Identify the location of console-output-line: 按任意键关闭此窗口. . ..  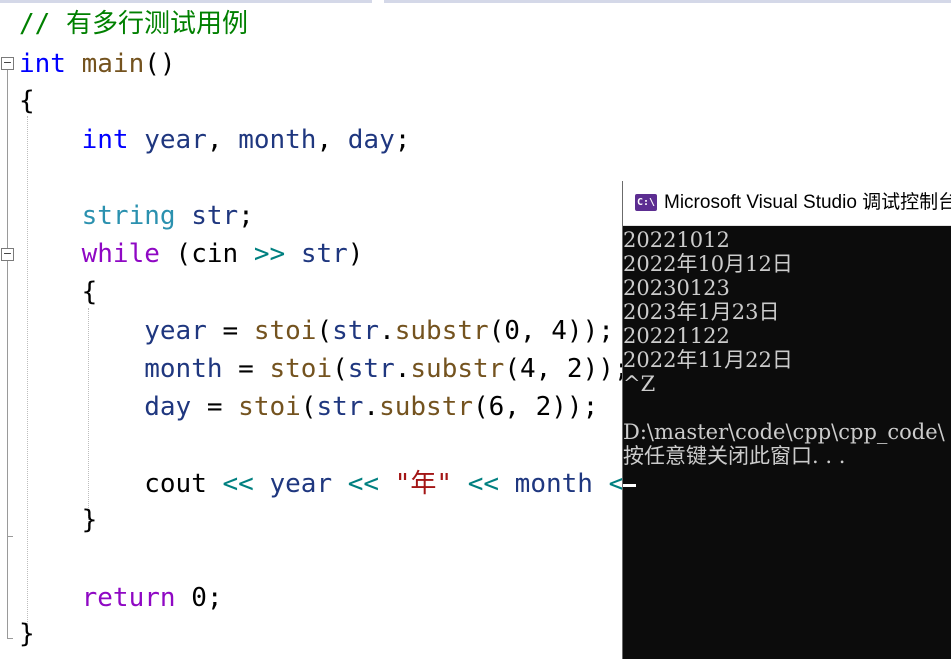
(734, 456).